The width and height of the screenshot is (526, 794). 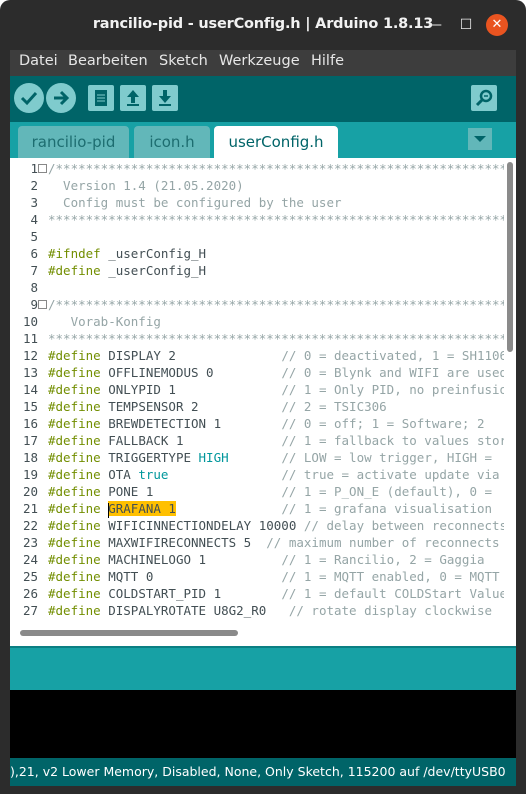 I want to click on upload-button, so click(x=61, y=98).